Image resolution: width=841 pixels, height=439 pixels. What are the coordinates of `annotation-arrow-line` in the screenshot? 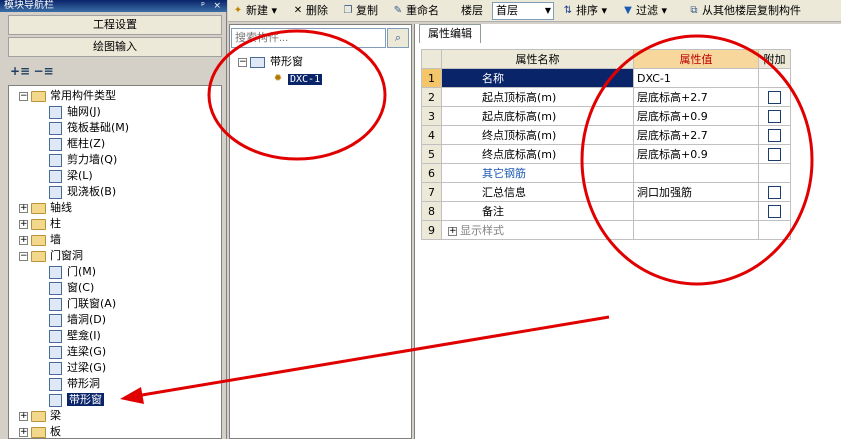 It's located at (372, 356).